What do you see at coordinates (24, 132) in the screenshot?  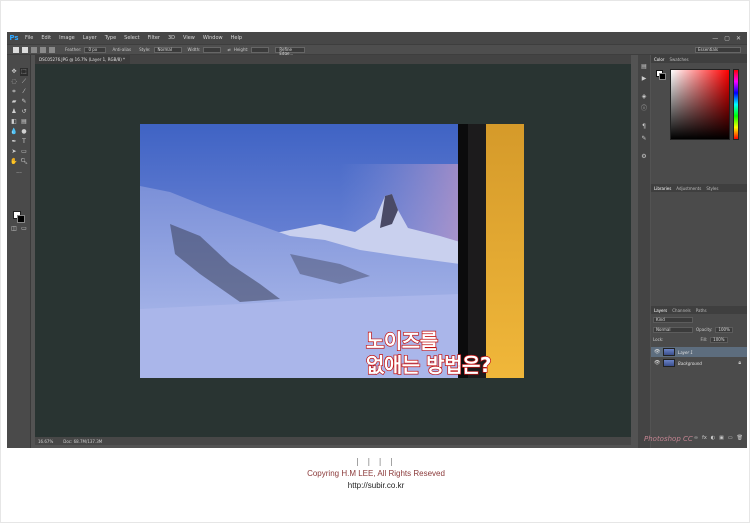 I see `dodge-tool-icon: ●` at bounding box center [24, 132].